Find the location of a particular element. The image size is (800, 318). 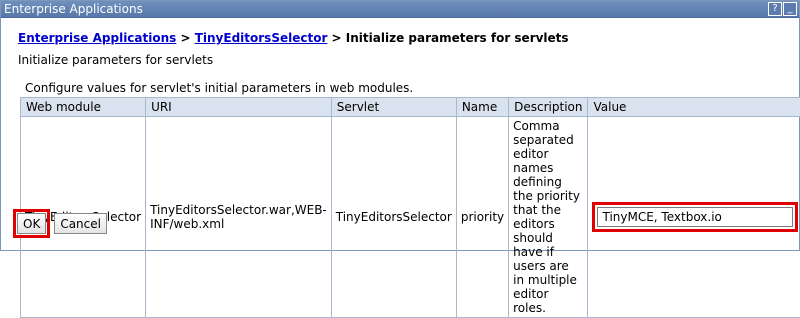

breadcrumb-link-tinyeditorsselector: TinyEditorsSelector is located at coordinates (261, 38).